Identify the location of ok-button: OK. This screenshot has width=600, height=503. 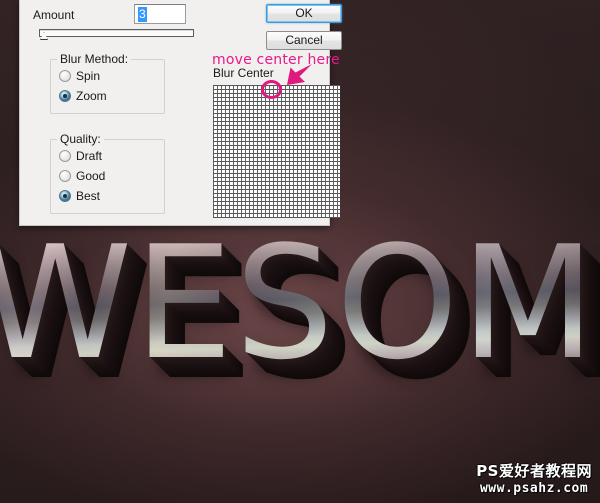
(304, 13).